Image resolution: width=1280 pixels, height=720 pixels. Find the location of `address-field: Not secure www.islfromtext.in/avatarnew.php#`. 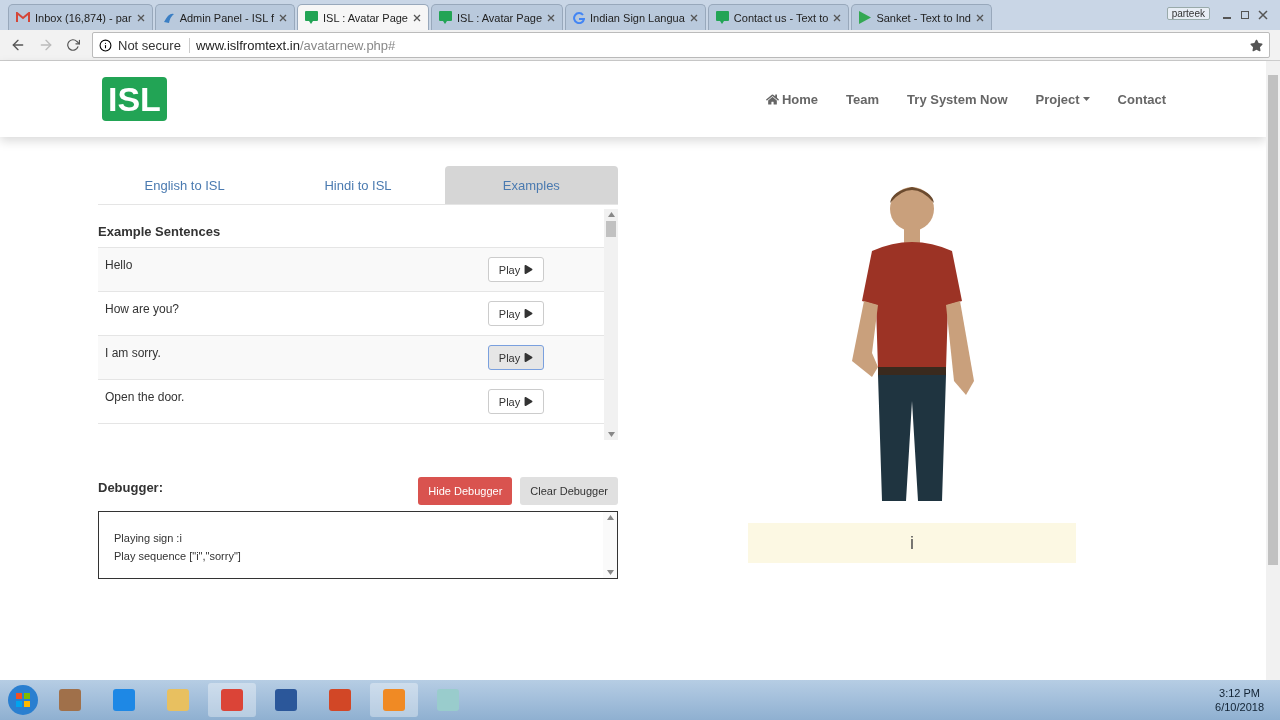

address-field: Not secure www.islfromtext.in/avatarnew.php# is located at coordinates (681, 45).